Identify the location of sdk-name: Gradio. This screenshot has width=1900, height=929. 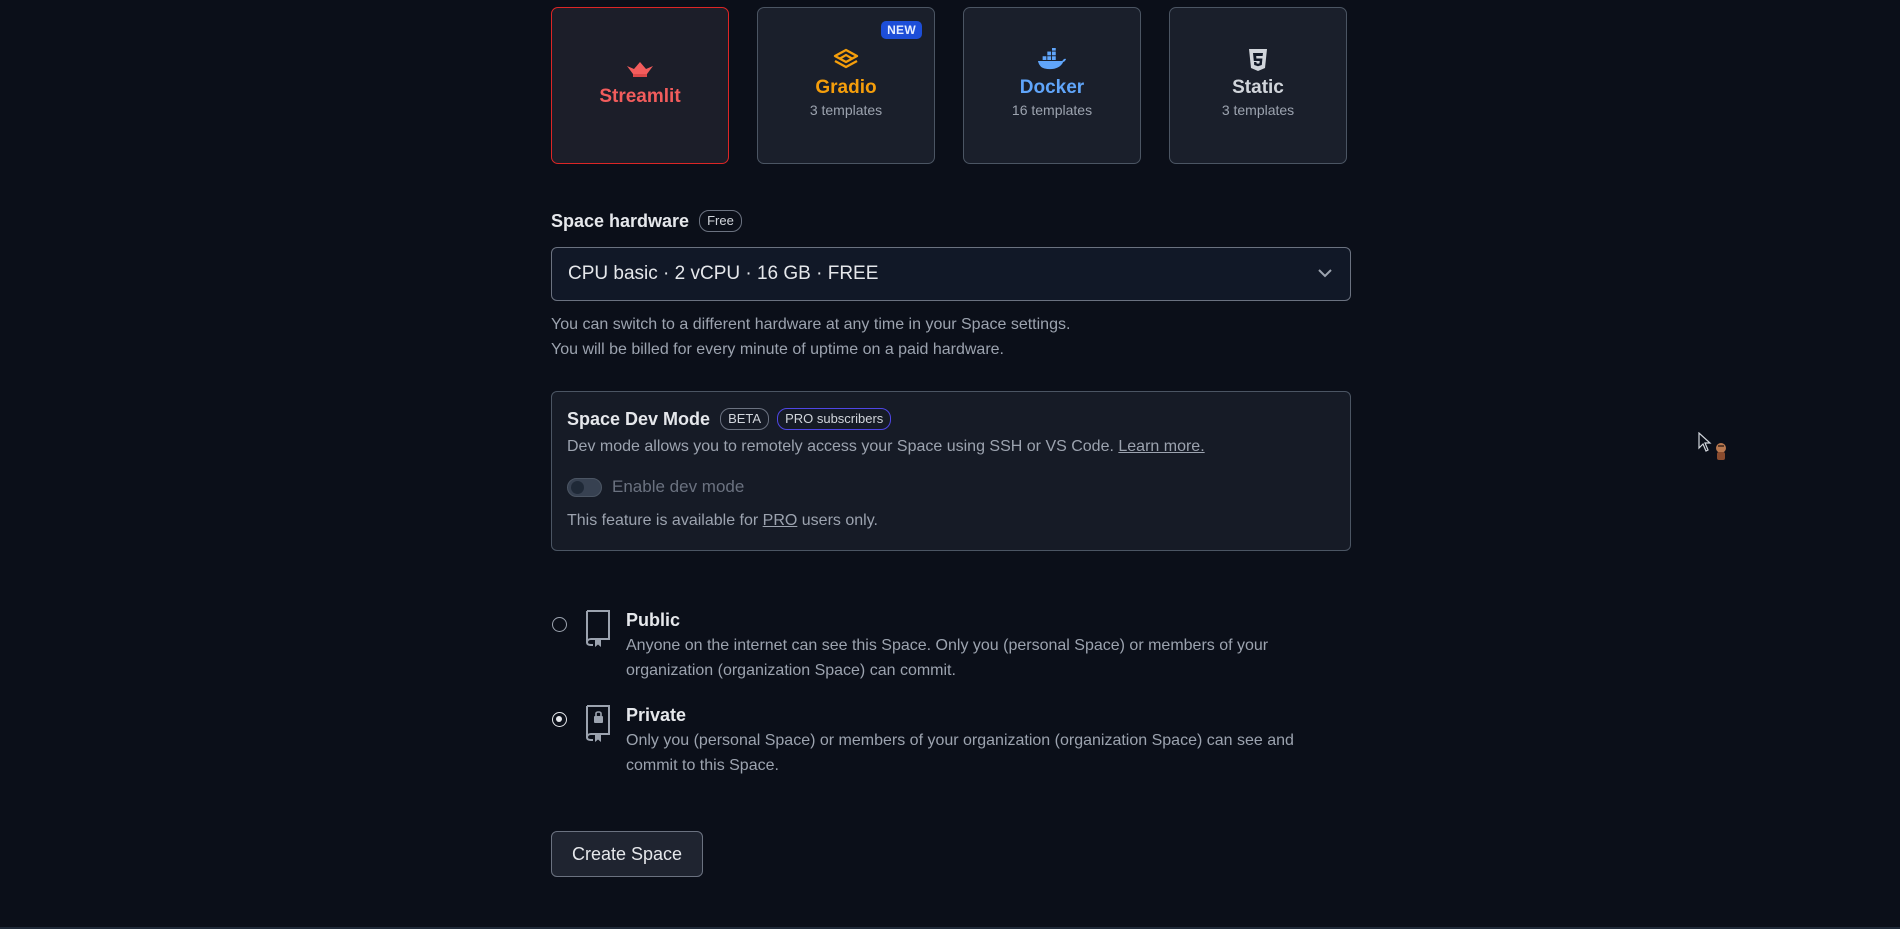
(846, 87).